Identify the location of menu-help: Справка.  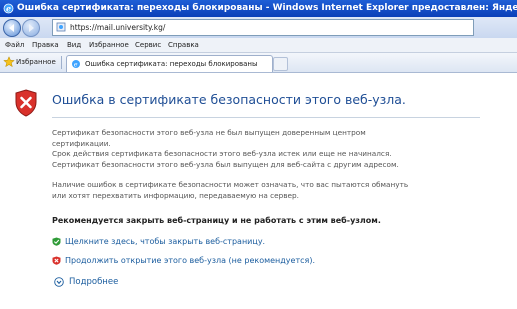
(183, 45).